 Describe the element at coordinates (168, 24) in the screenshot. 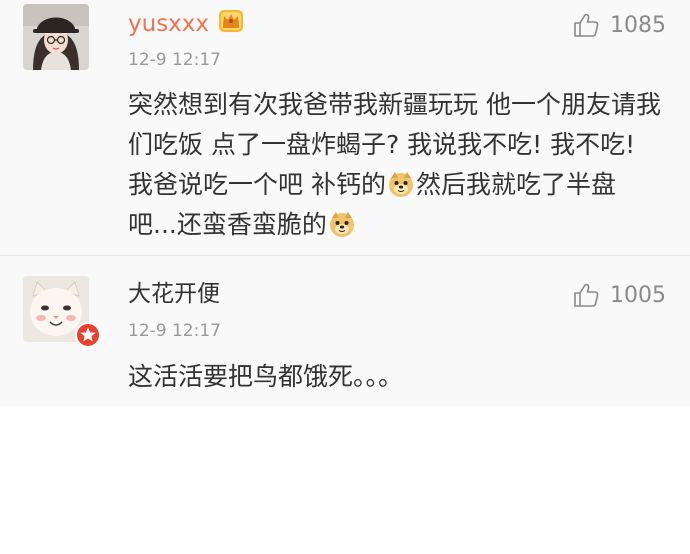

I see `username: yusxxx` at that location.